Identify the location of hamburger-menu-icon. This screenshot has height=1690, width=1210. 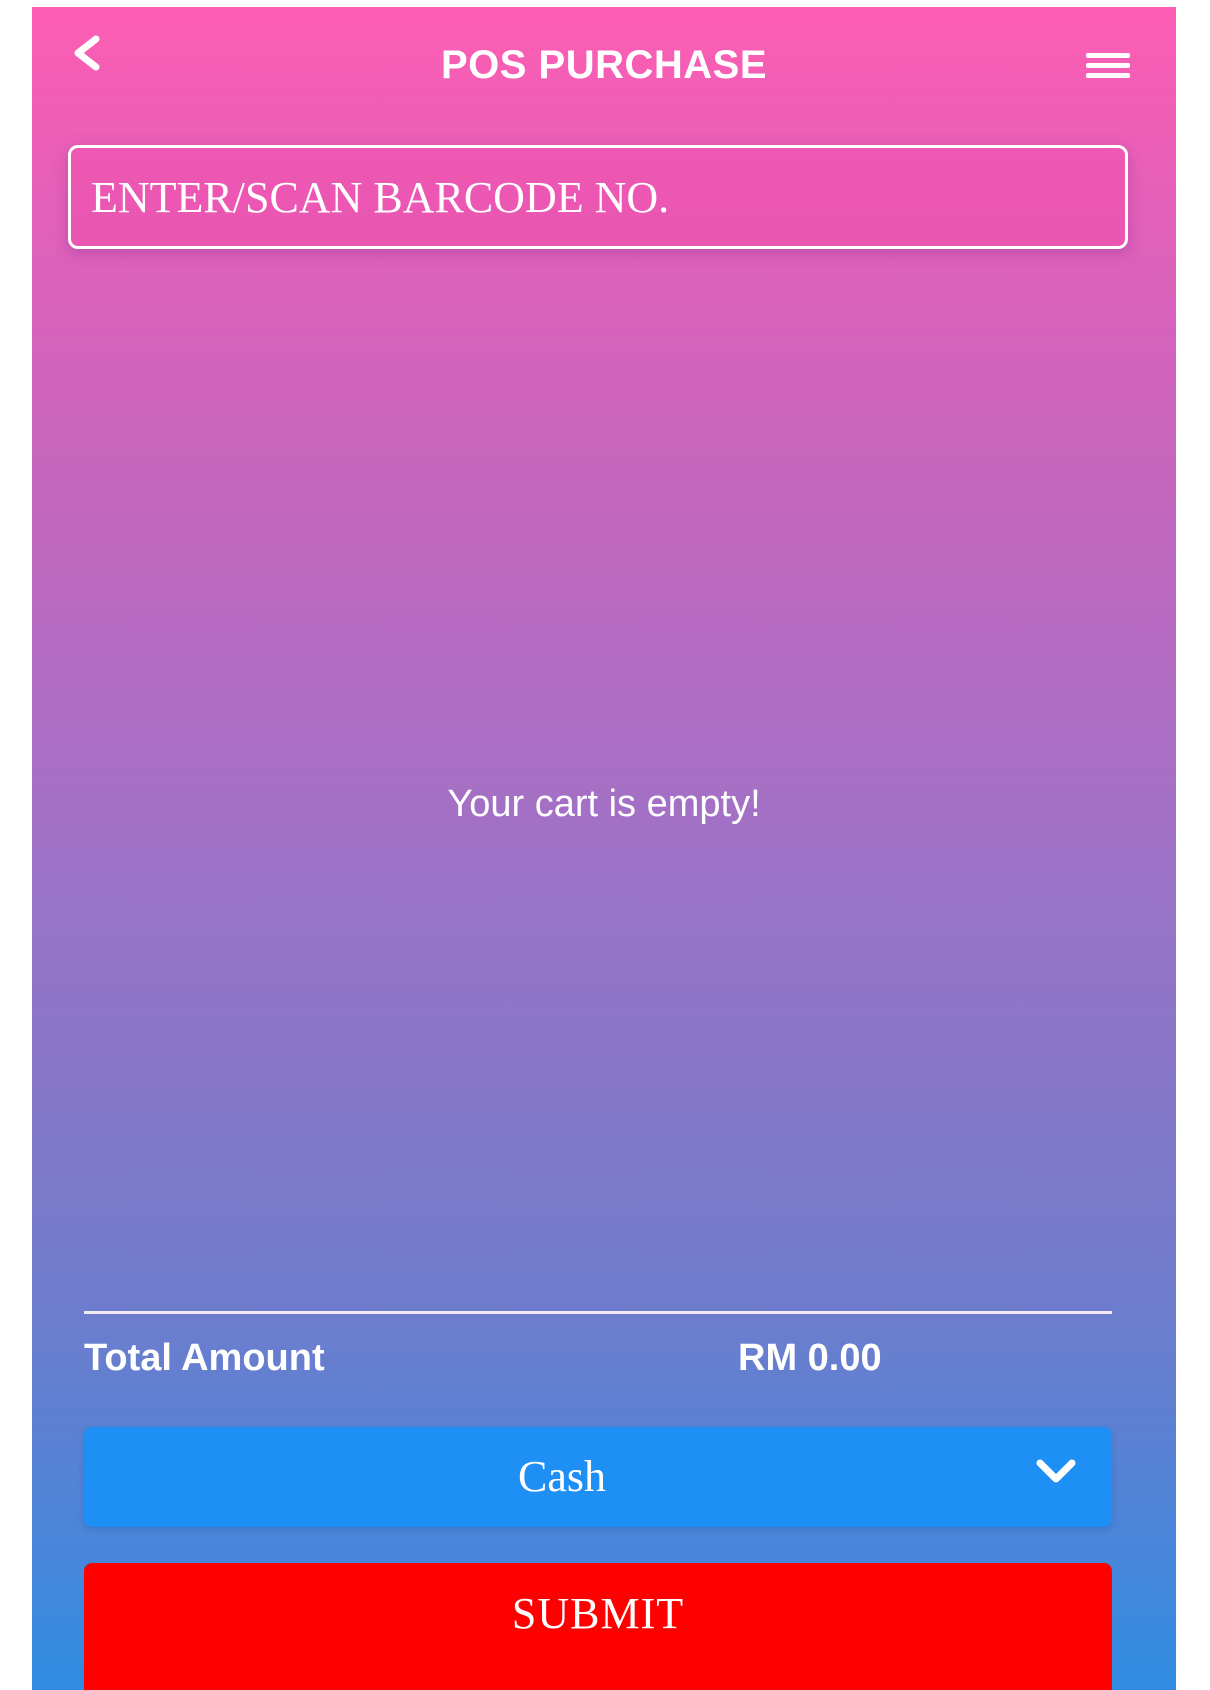
(1108, 65).